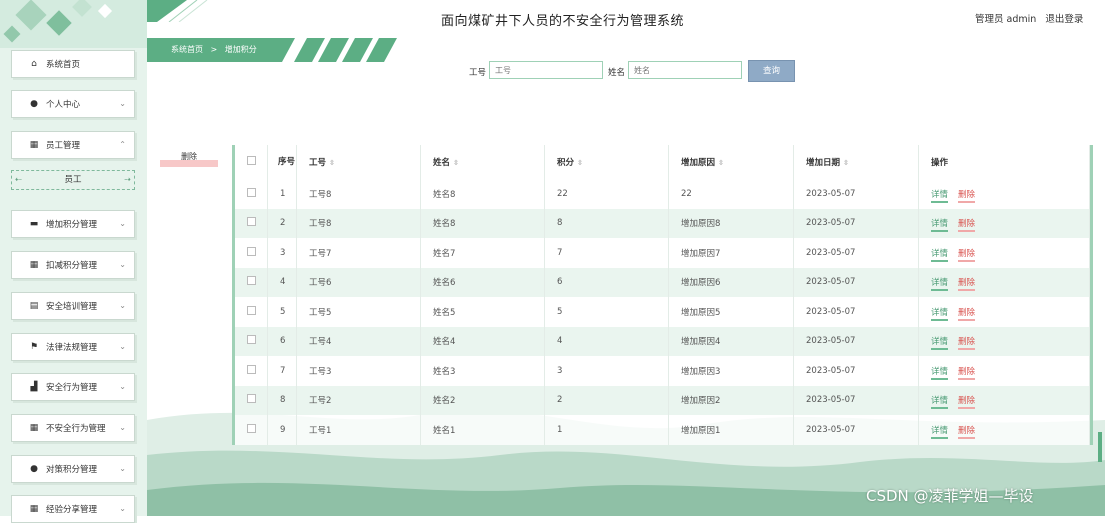 Image resolution: width=1105 pixels, height=523 pixels. Describe the element at coordinates (566, 163) in the screenshot. I see `col-label: 积分` at that location.